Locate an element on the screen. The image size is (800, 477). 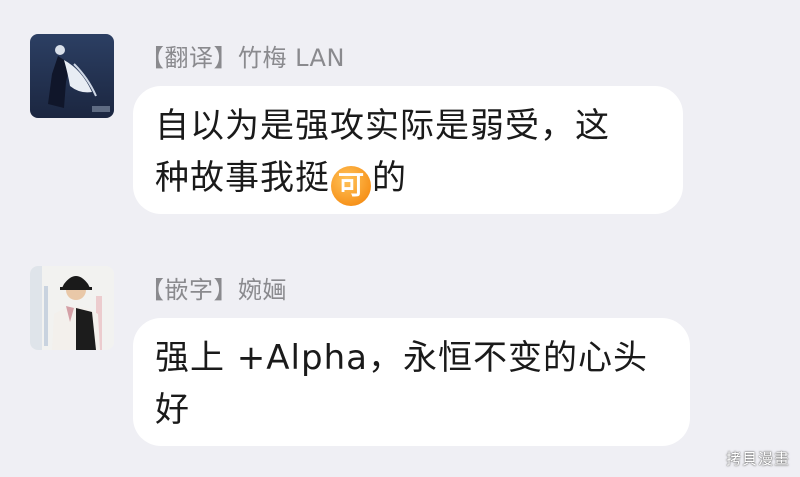
ke-emoji-icon: 可 is located at coordinates (351, 186).